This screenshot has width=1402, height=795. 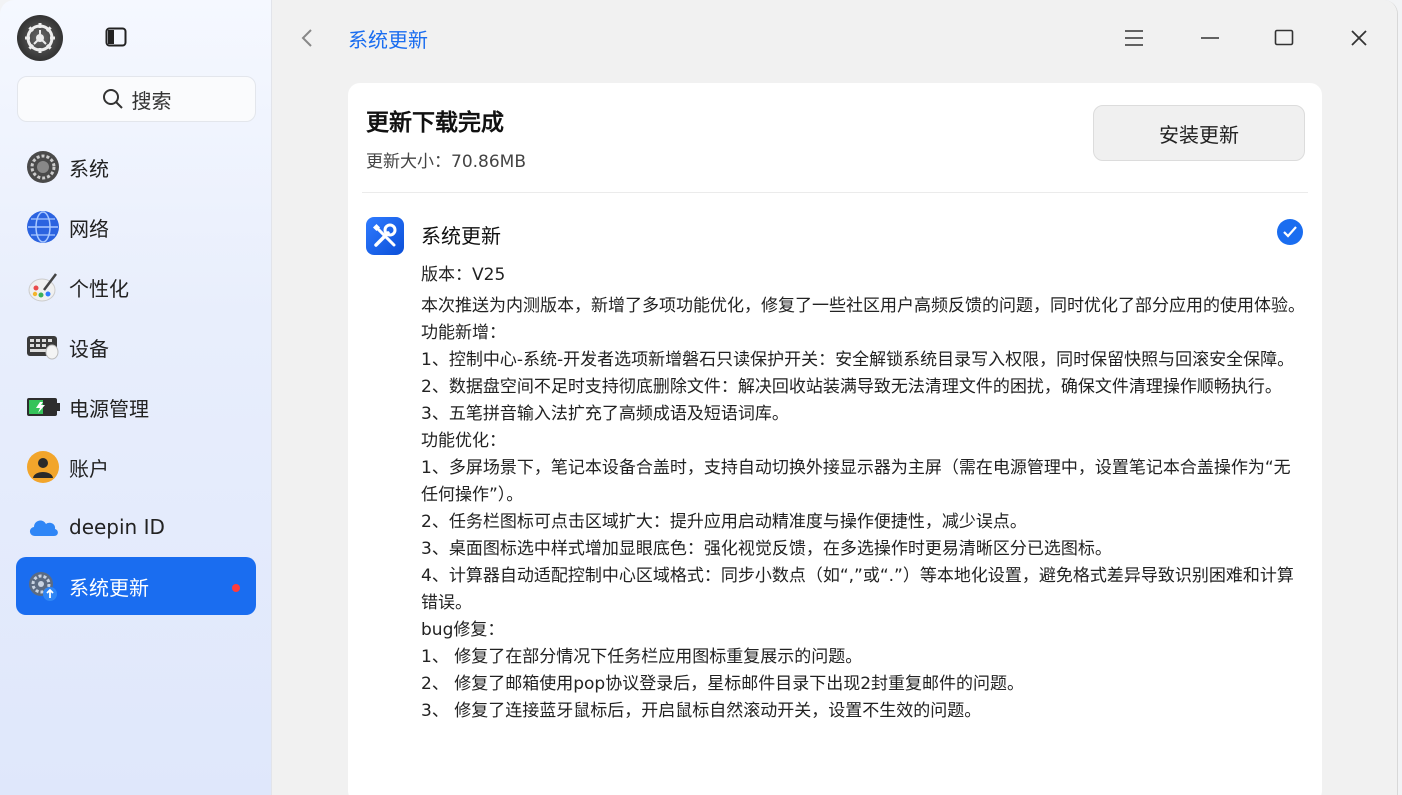 I want to click on hamburger-menu-icon, so click(x=1134, y=38).